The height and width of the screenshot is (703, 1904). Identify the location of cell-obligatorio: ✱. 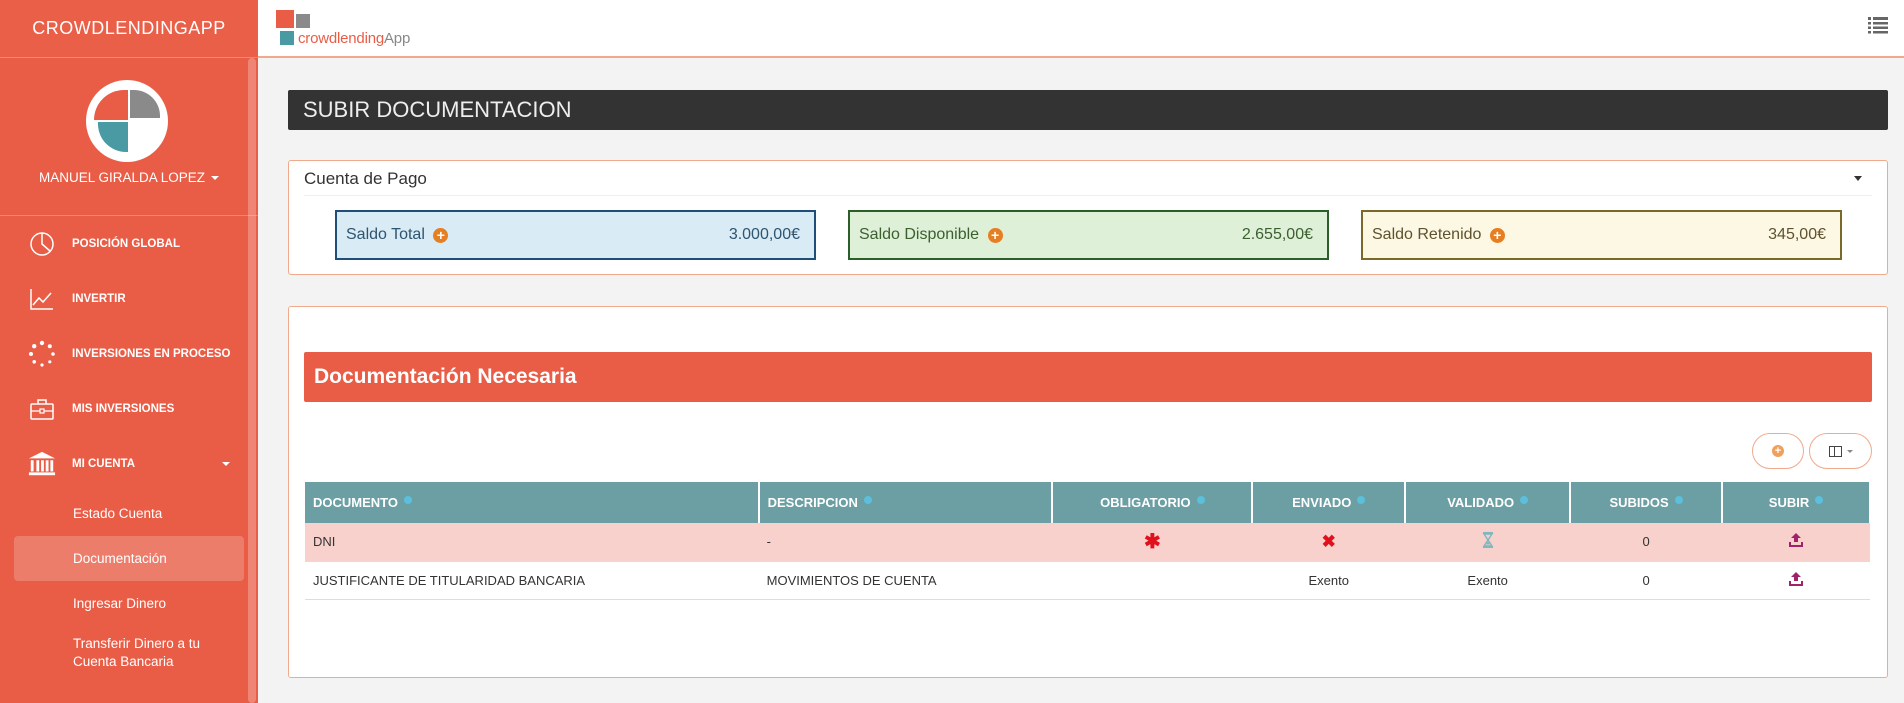
(1152, 542).